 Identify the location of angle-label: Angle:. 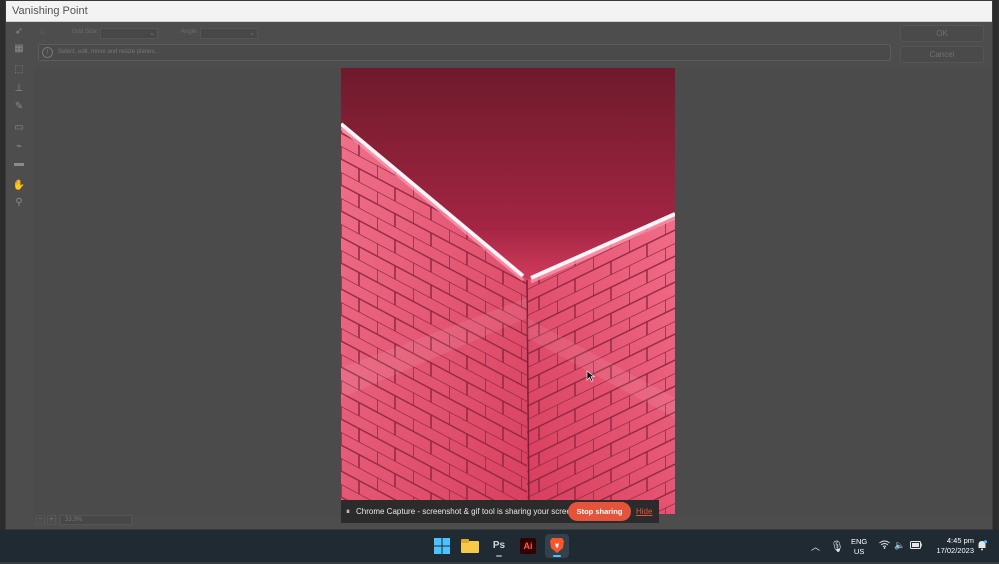
(190, 32).